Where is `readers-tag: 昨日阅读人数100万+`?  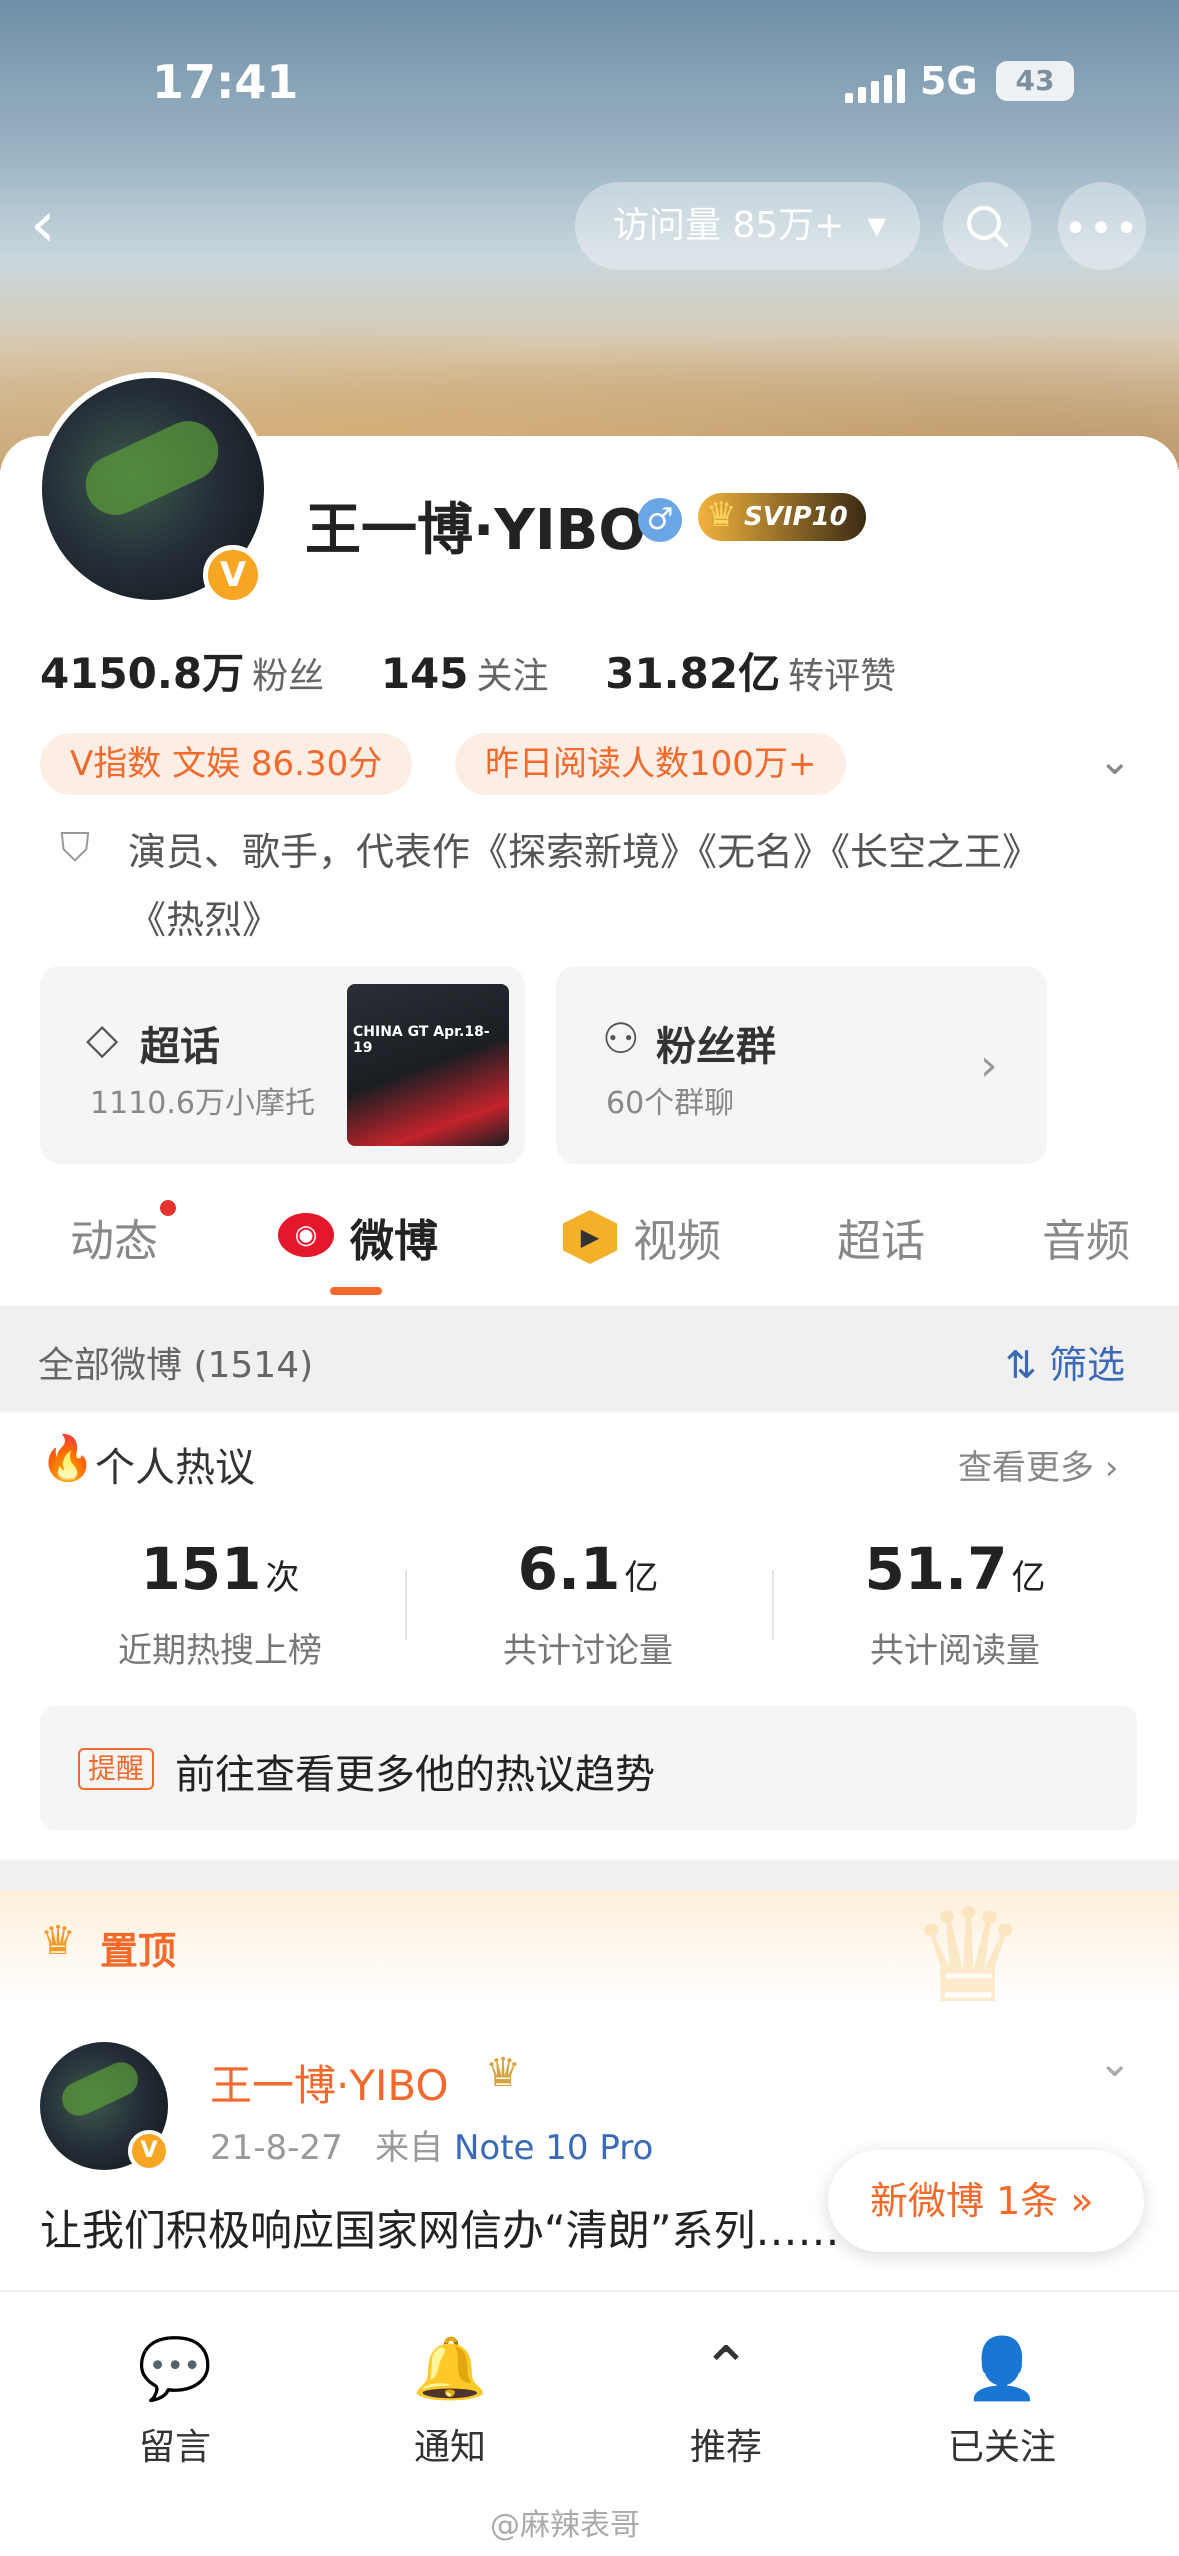 readers-tag: 昨日阅读人数100万+ is located at coordinates (651, 764).